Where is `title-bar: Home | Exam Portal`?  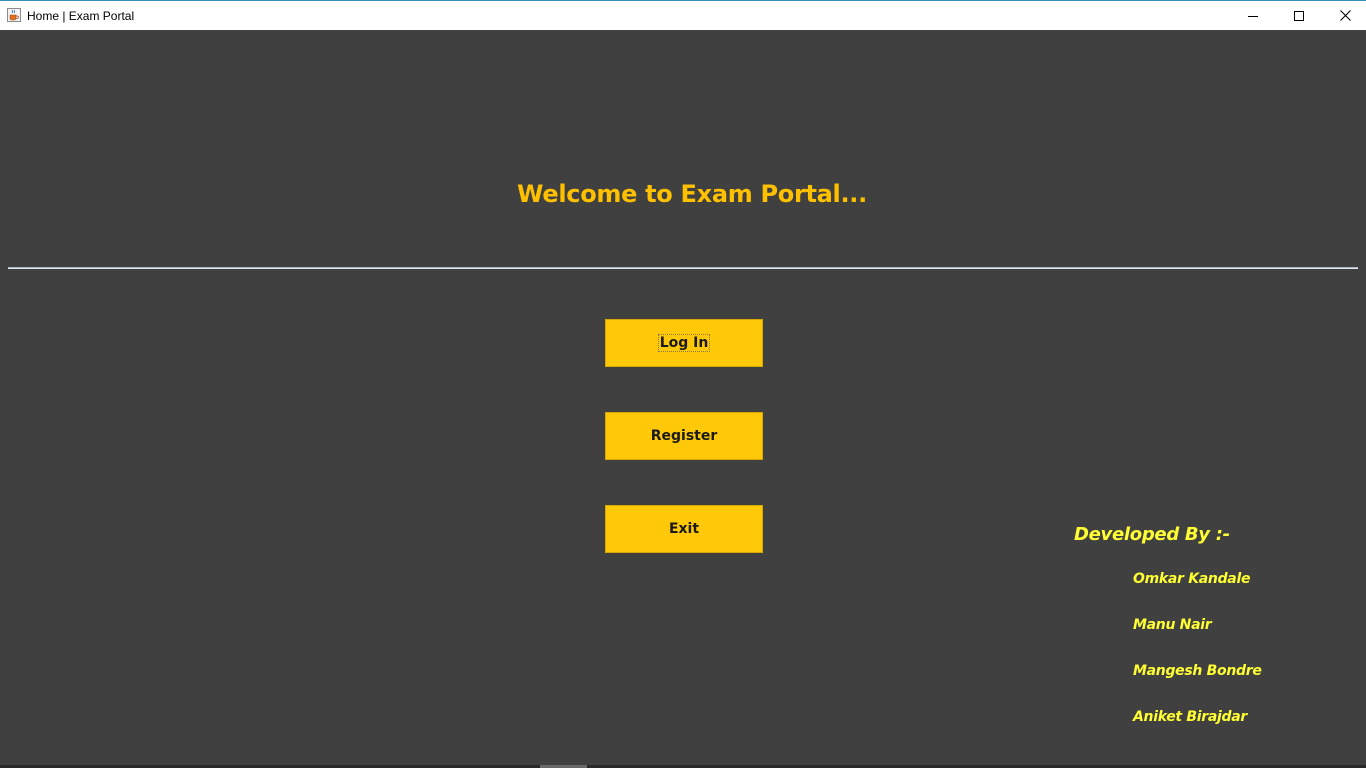 title-bar: Home | Exam Portal is located at coordinates (683, 15).